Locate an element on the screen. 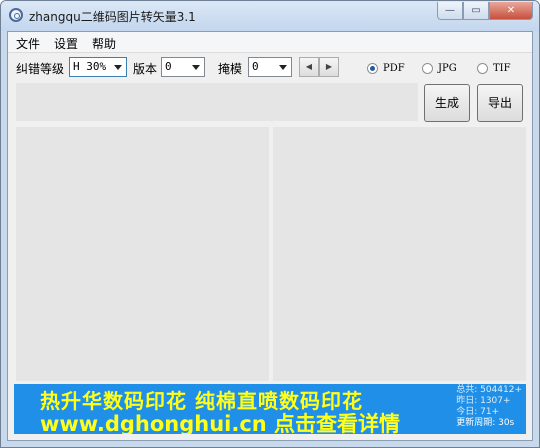 The image size is (540, 448). menu-file: 文件 is located at coordinates (28, 43).